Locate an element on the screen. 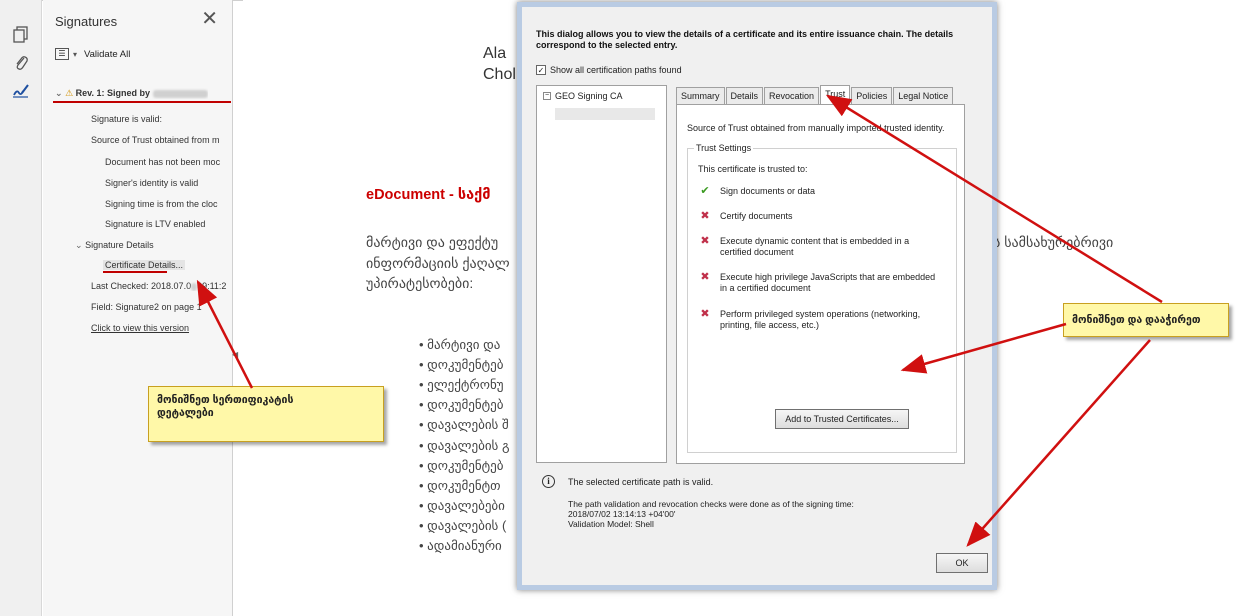 This screenshot has width=1257, height=616. document-paragraph: ს სამსახურებრივი is located at coordinates (1053, 242).